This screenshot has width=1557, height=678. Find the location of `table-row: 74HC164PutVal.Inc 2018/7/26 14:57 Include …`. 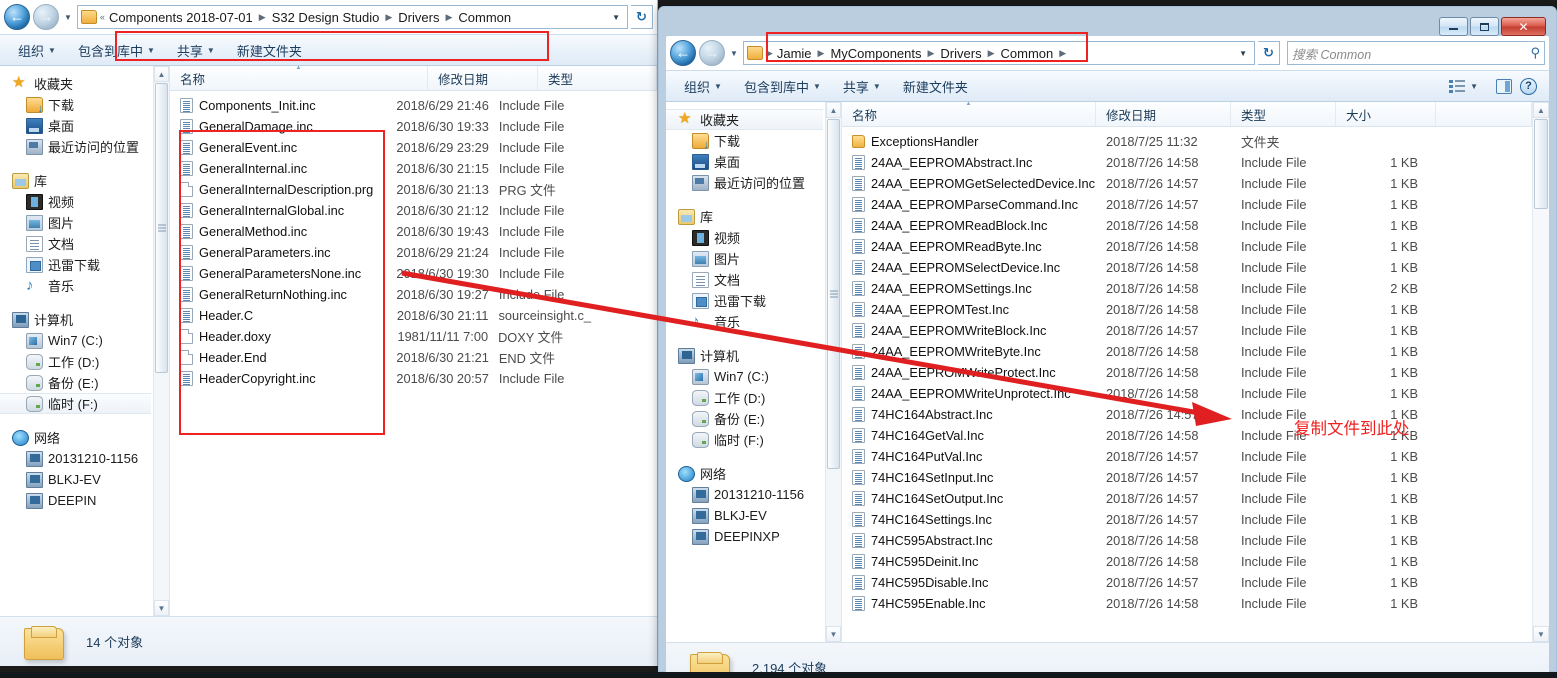

table-row: 74HC164PutVal.Inc 2018/7/26 14:57 Include … is located at coordinates (1187, 456).